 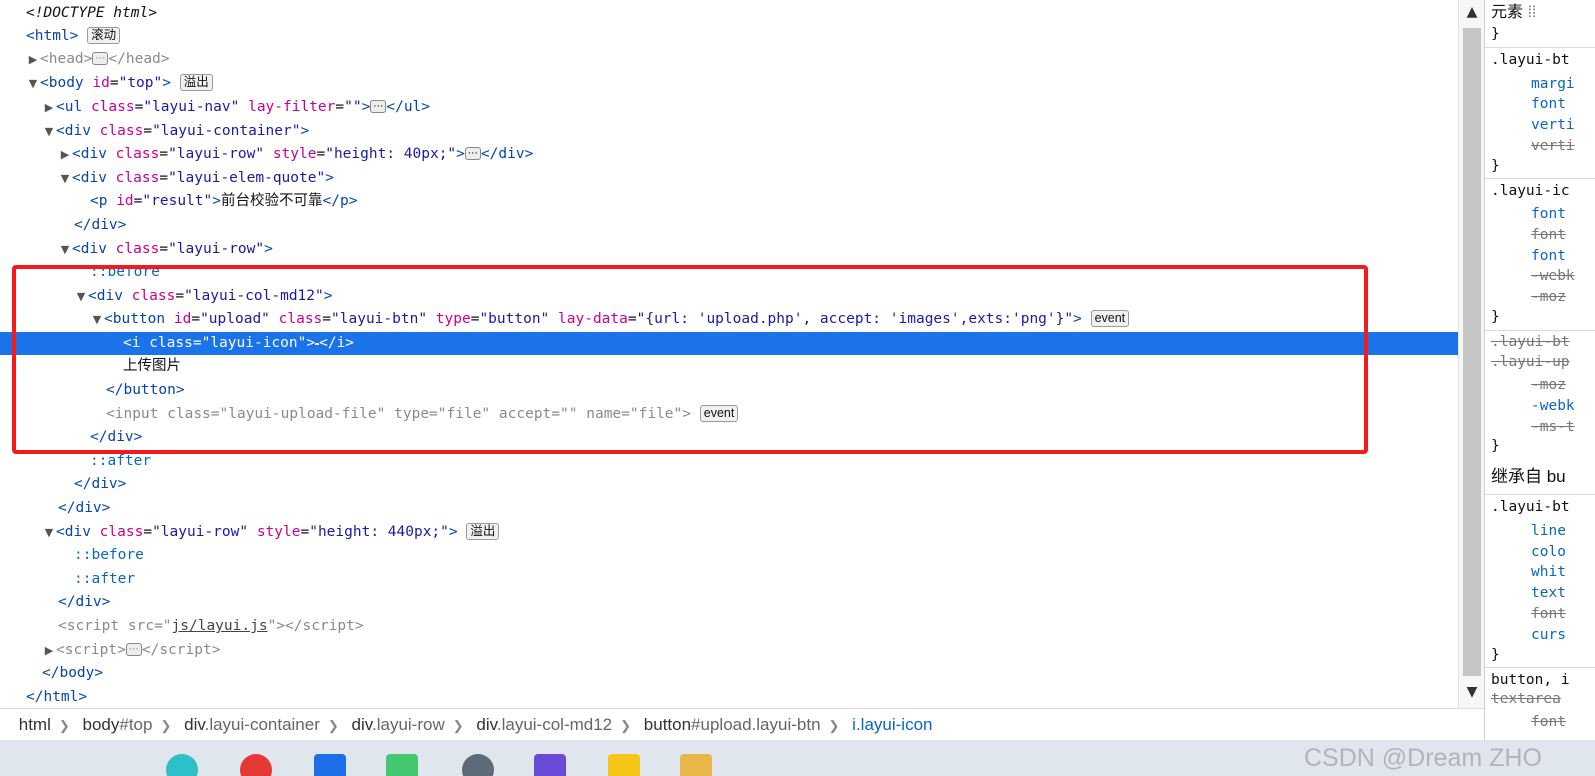 I want to click on doctype-line: <!DOCTYPE html>, so click(x=729, y=13).